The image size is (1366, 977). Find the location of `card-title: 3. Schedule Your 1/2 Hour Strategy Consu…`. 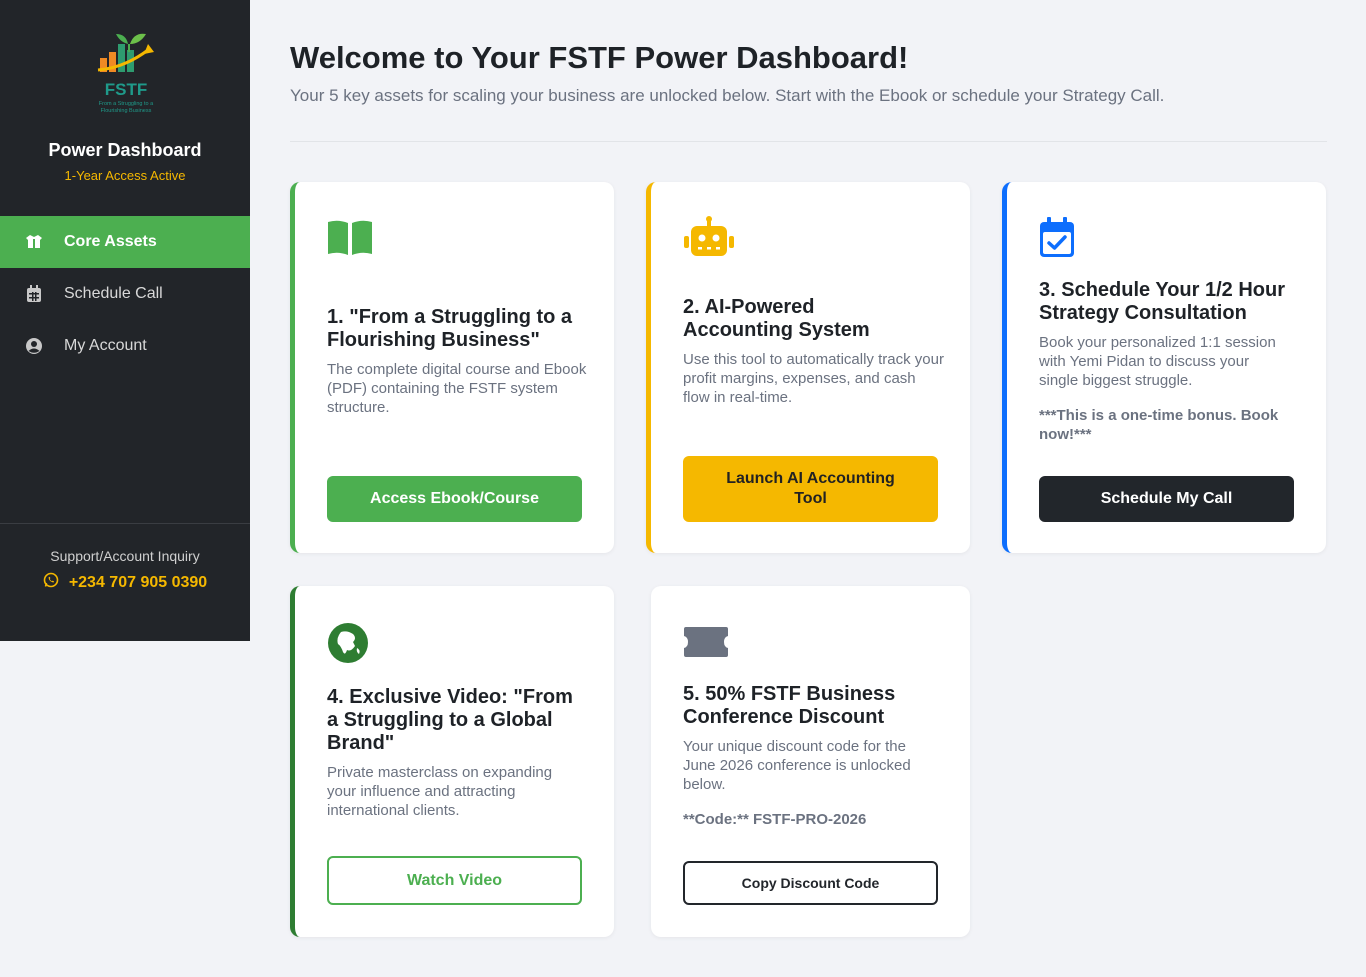

card-title: 3. Schedule Your 1/2 Hour Strategy Consu… is located at coordinates (1162, 301).